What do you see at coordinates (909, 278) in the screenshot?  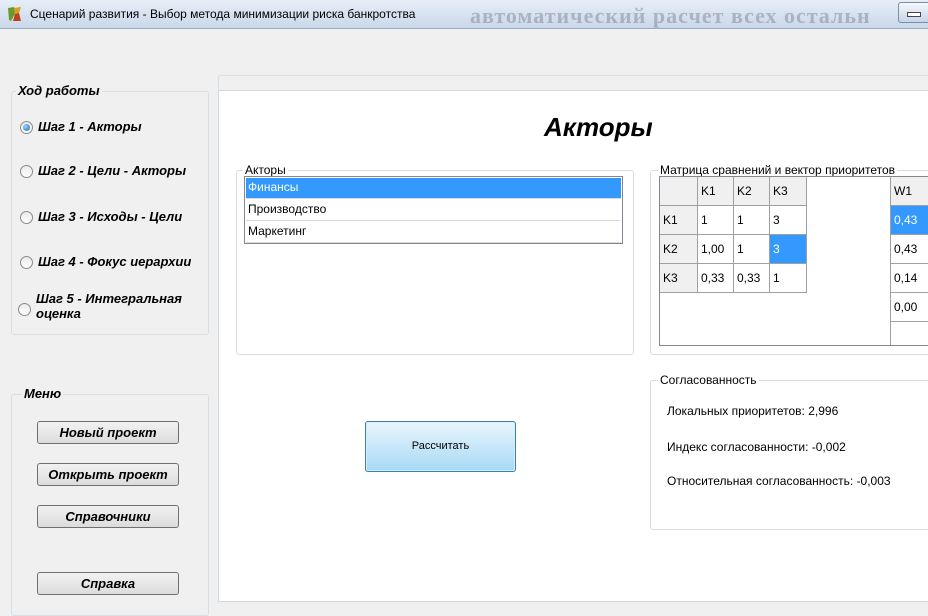 I see `weight-cell: 0,14` at bounding box center [909, 278].